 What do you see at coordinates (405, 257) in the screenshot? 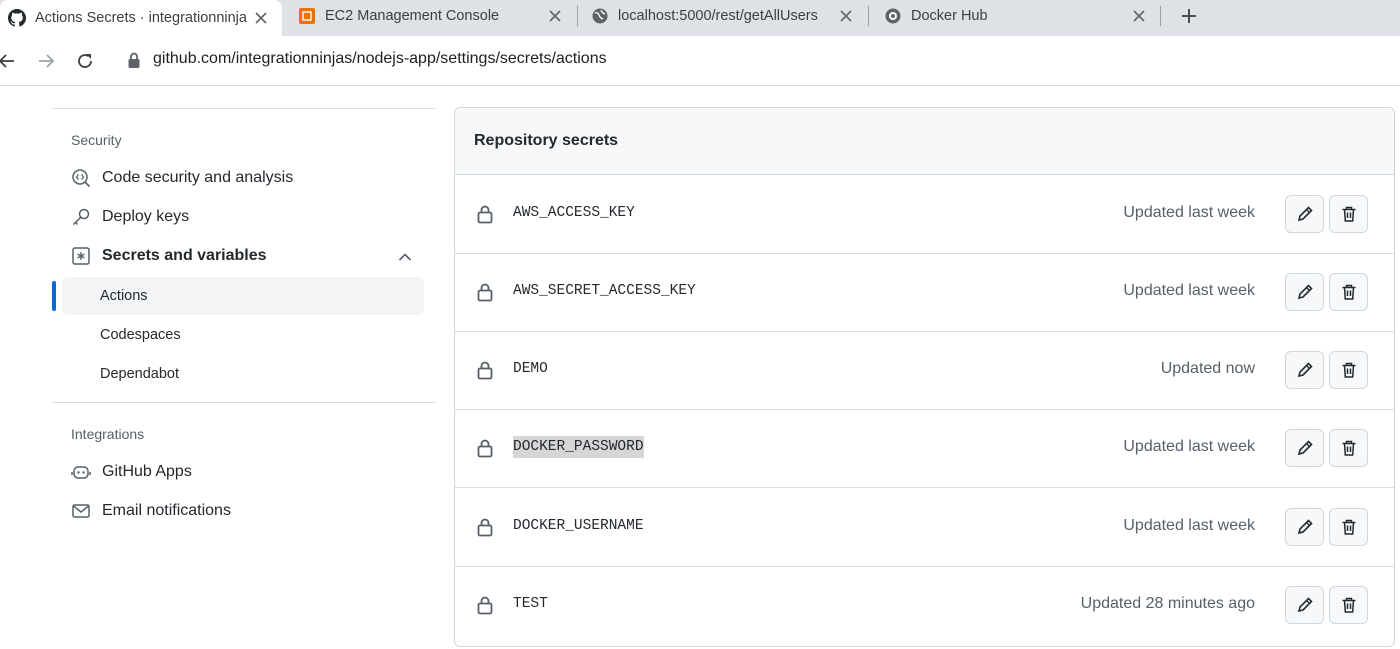
I see `chevron-up-icon` at bounding box center [405, 257].